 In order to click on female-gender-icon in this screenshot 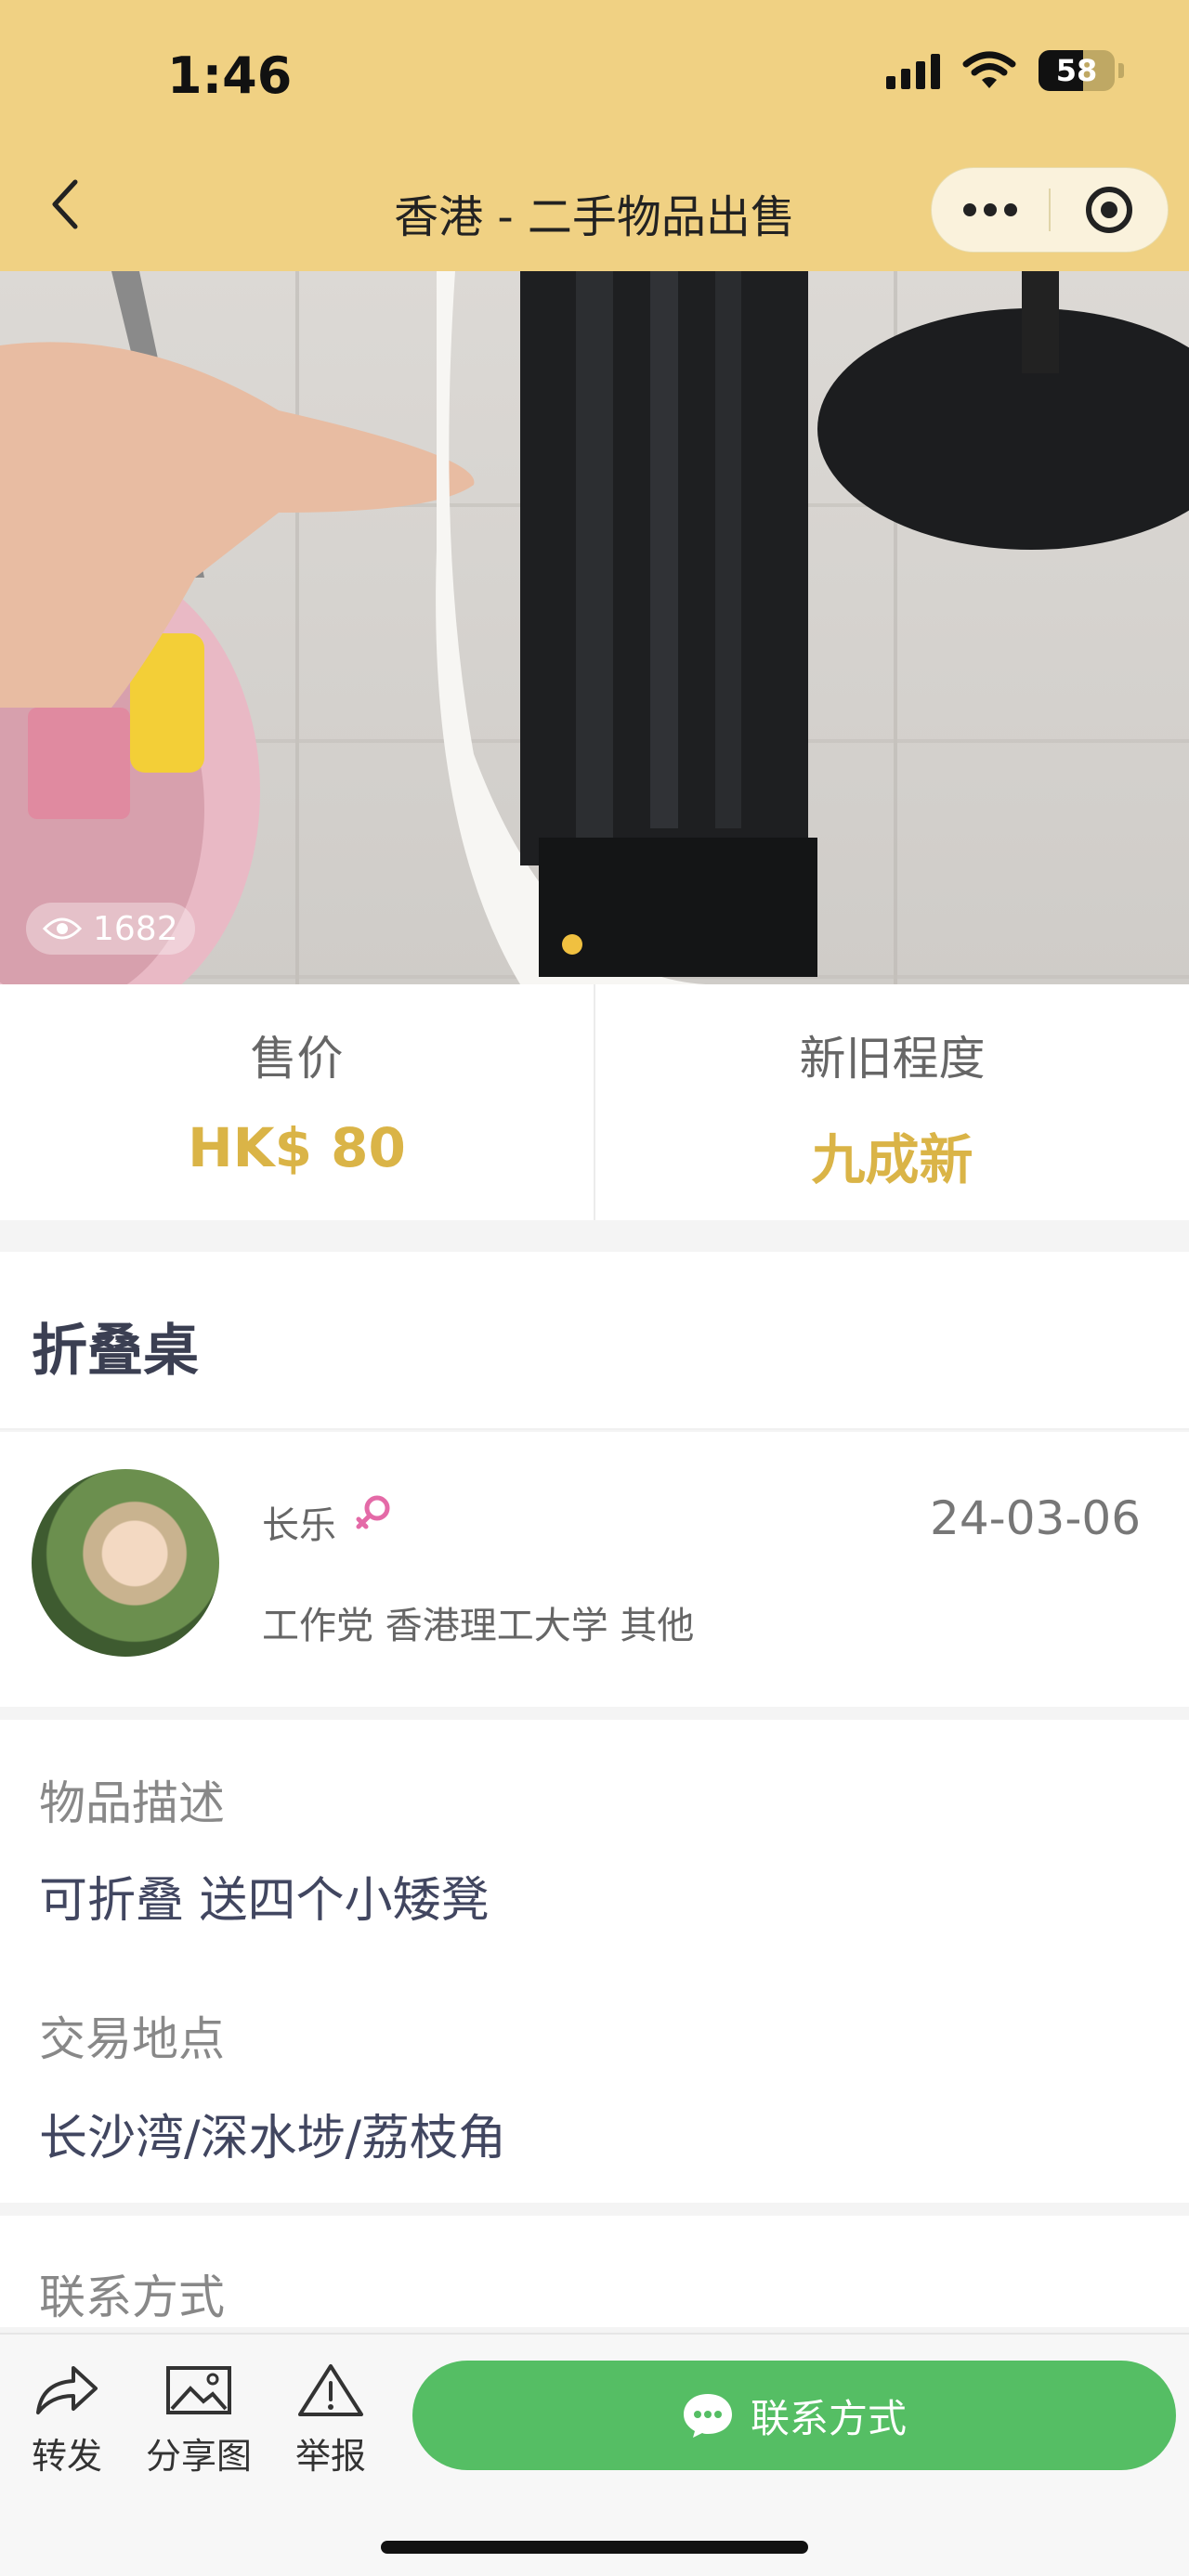, I will do `click(373, 1512)`.